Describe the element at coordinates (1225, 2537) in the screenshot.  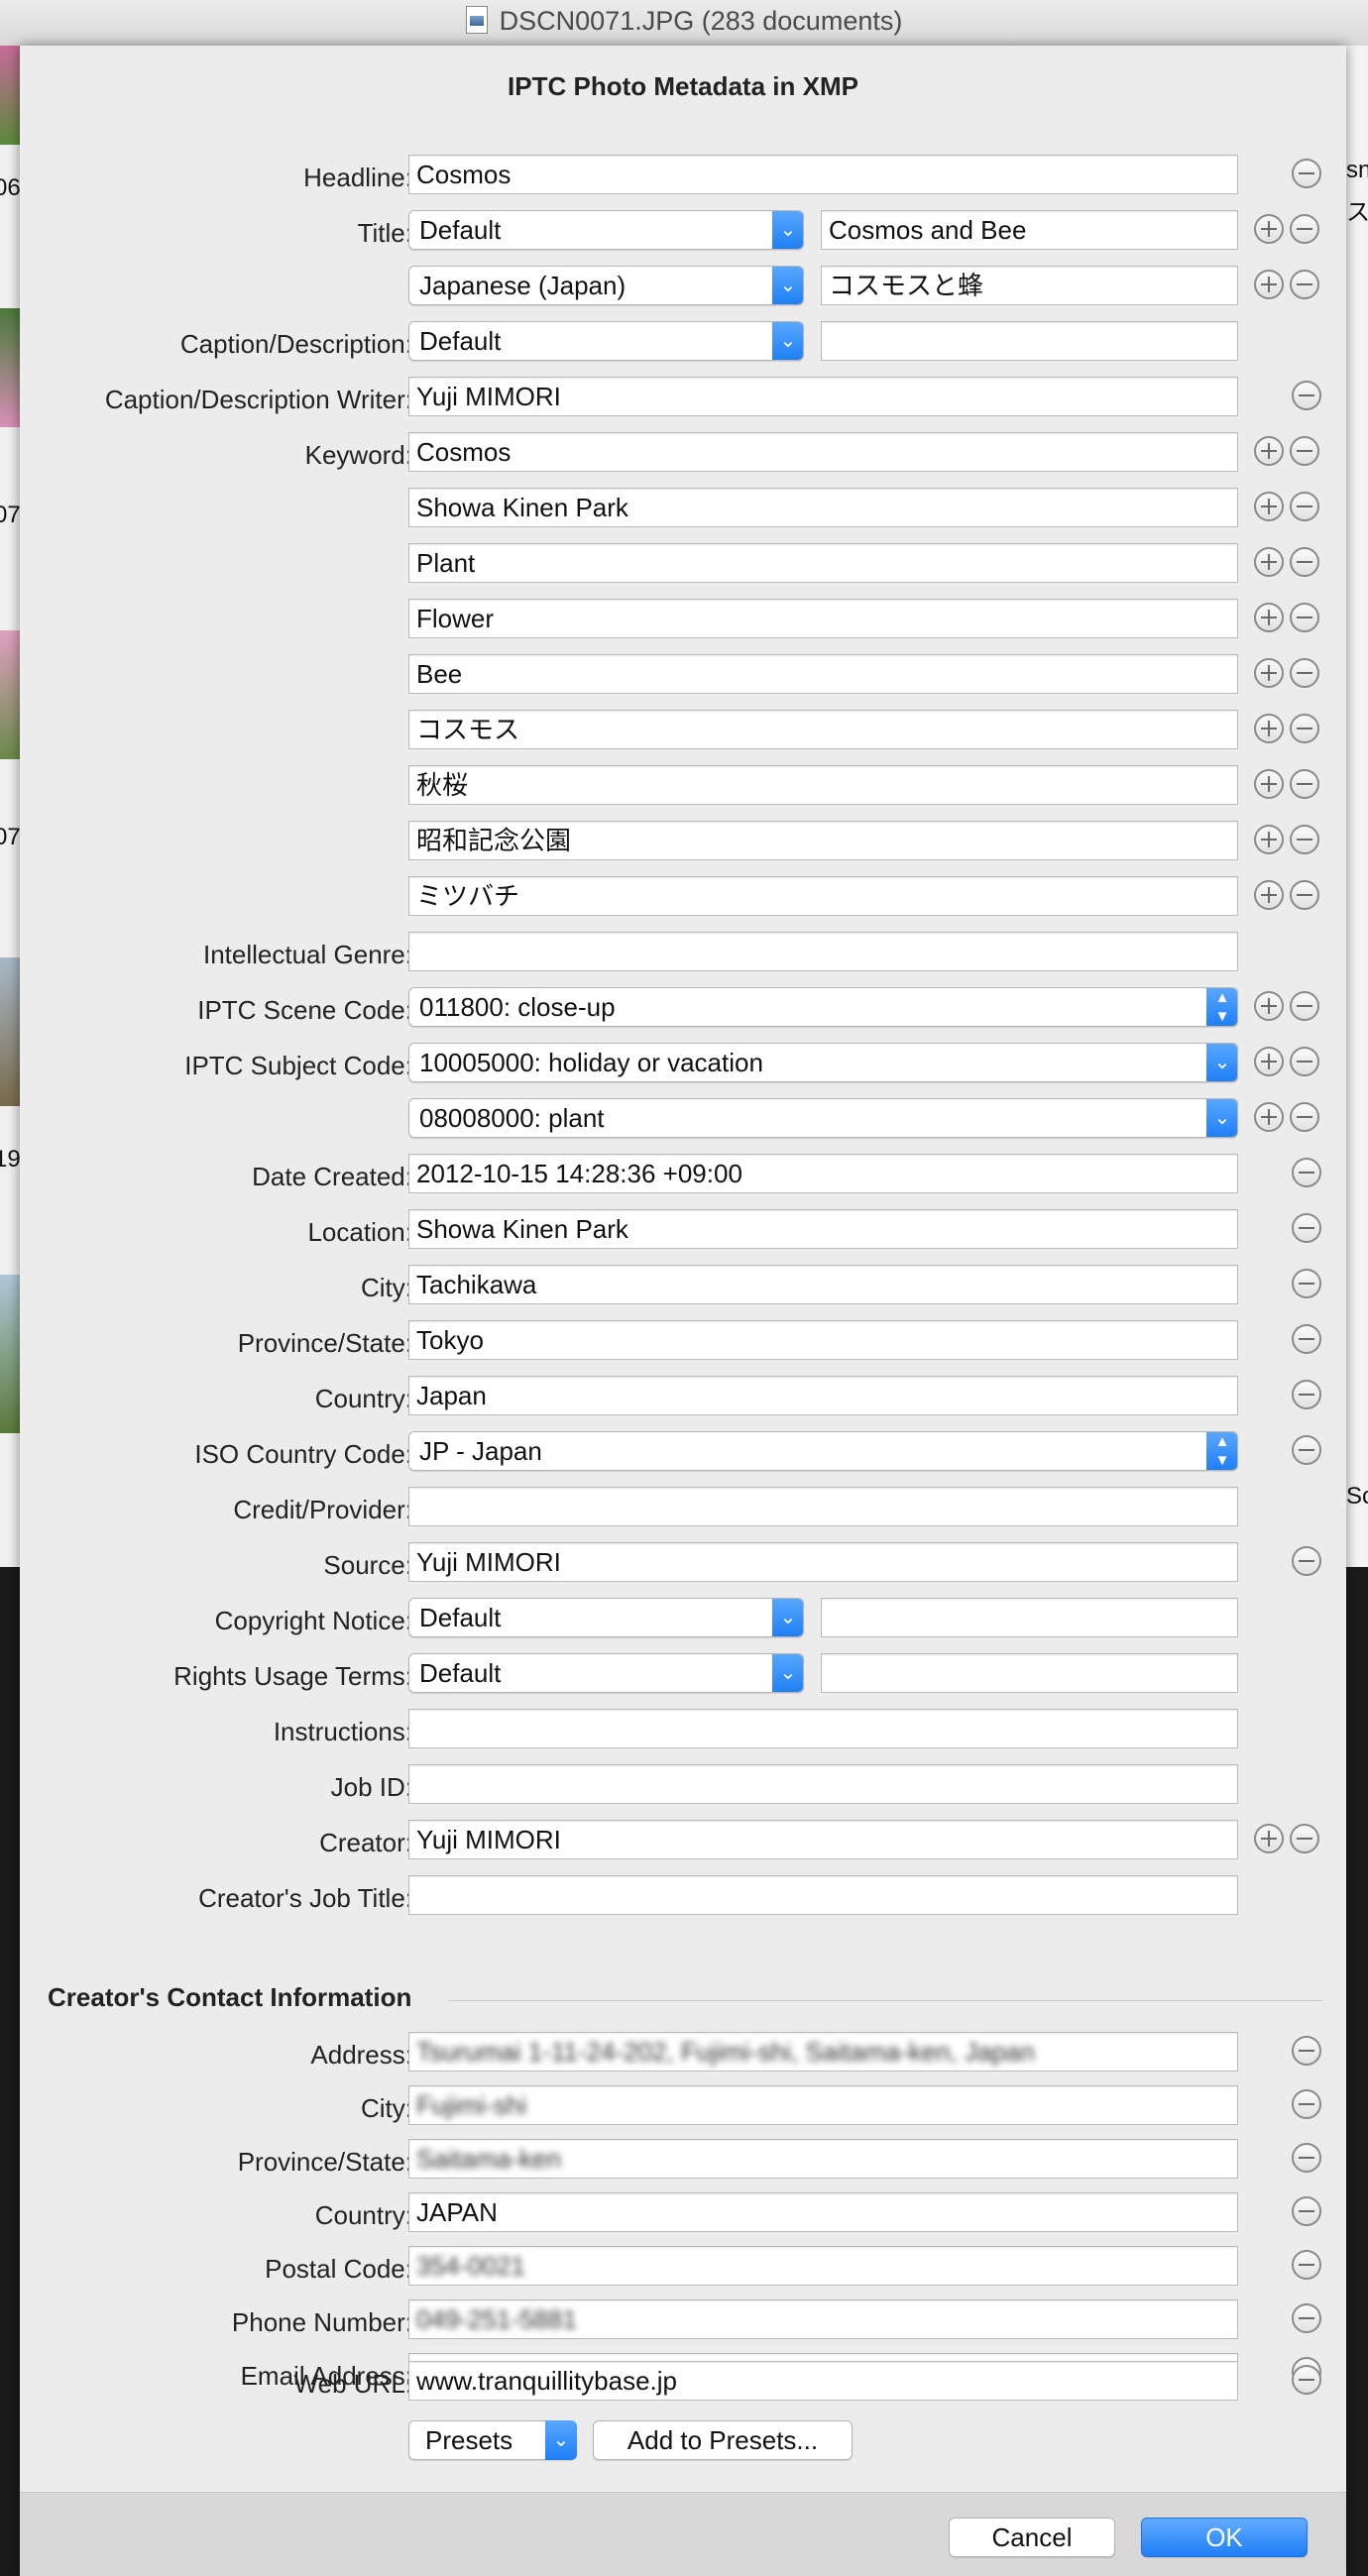
I see `ok-button: OK` at that location.